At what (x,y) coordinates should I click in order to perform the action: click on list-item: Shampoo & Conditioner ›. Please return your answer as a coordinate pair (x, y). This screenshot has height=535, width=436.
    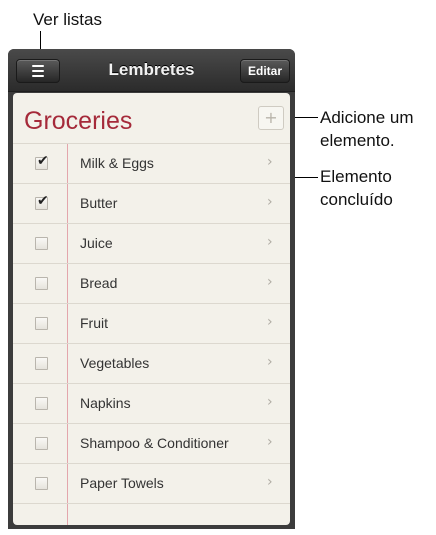
    Looking at the image, I should click on (151, 443).